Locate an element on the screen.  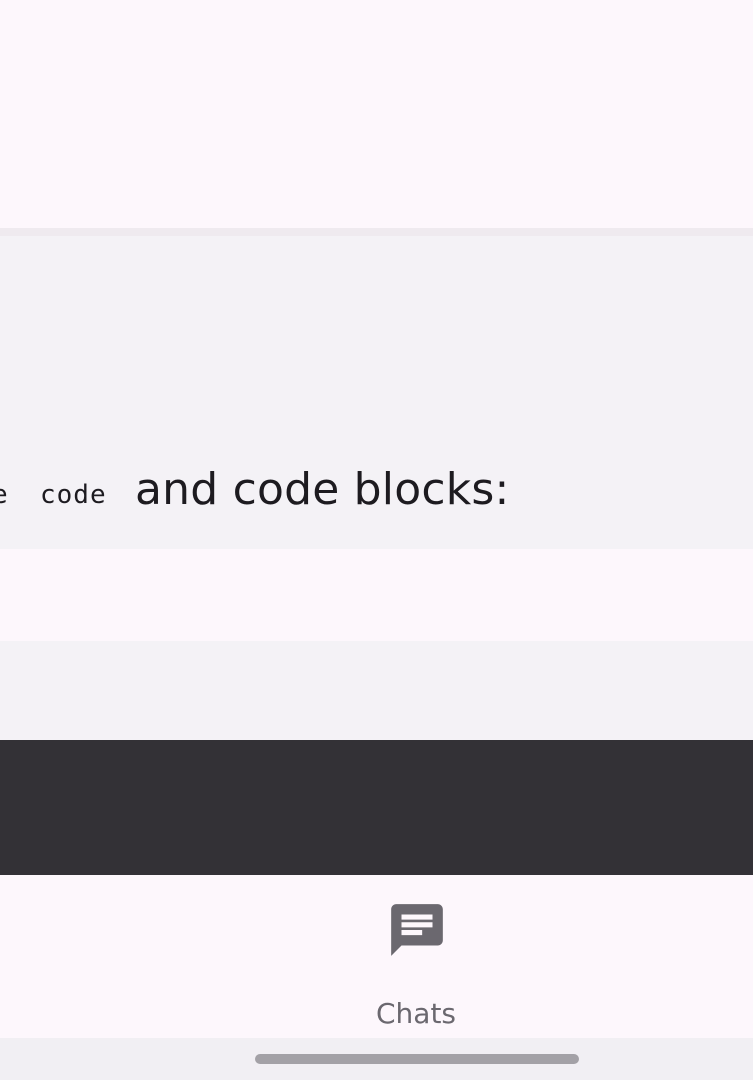
message-text-line: e code and code blocks: is located at coordinates (376, 490).